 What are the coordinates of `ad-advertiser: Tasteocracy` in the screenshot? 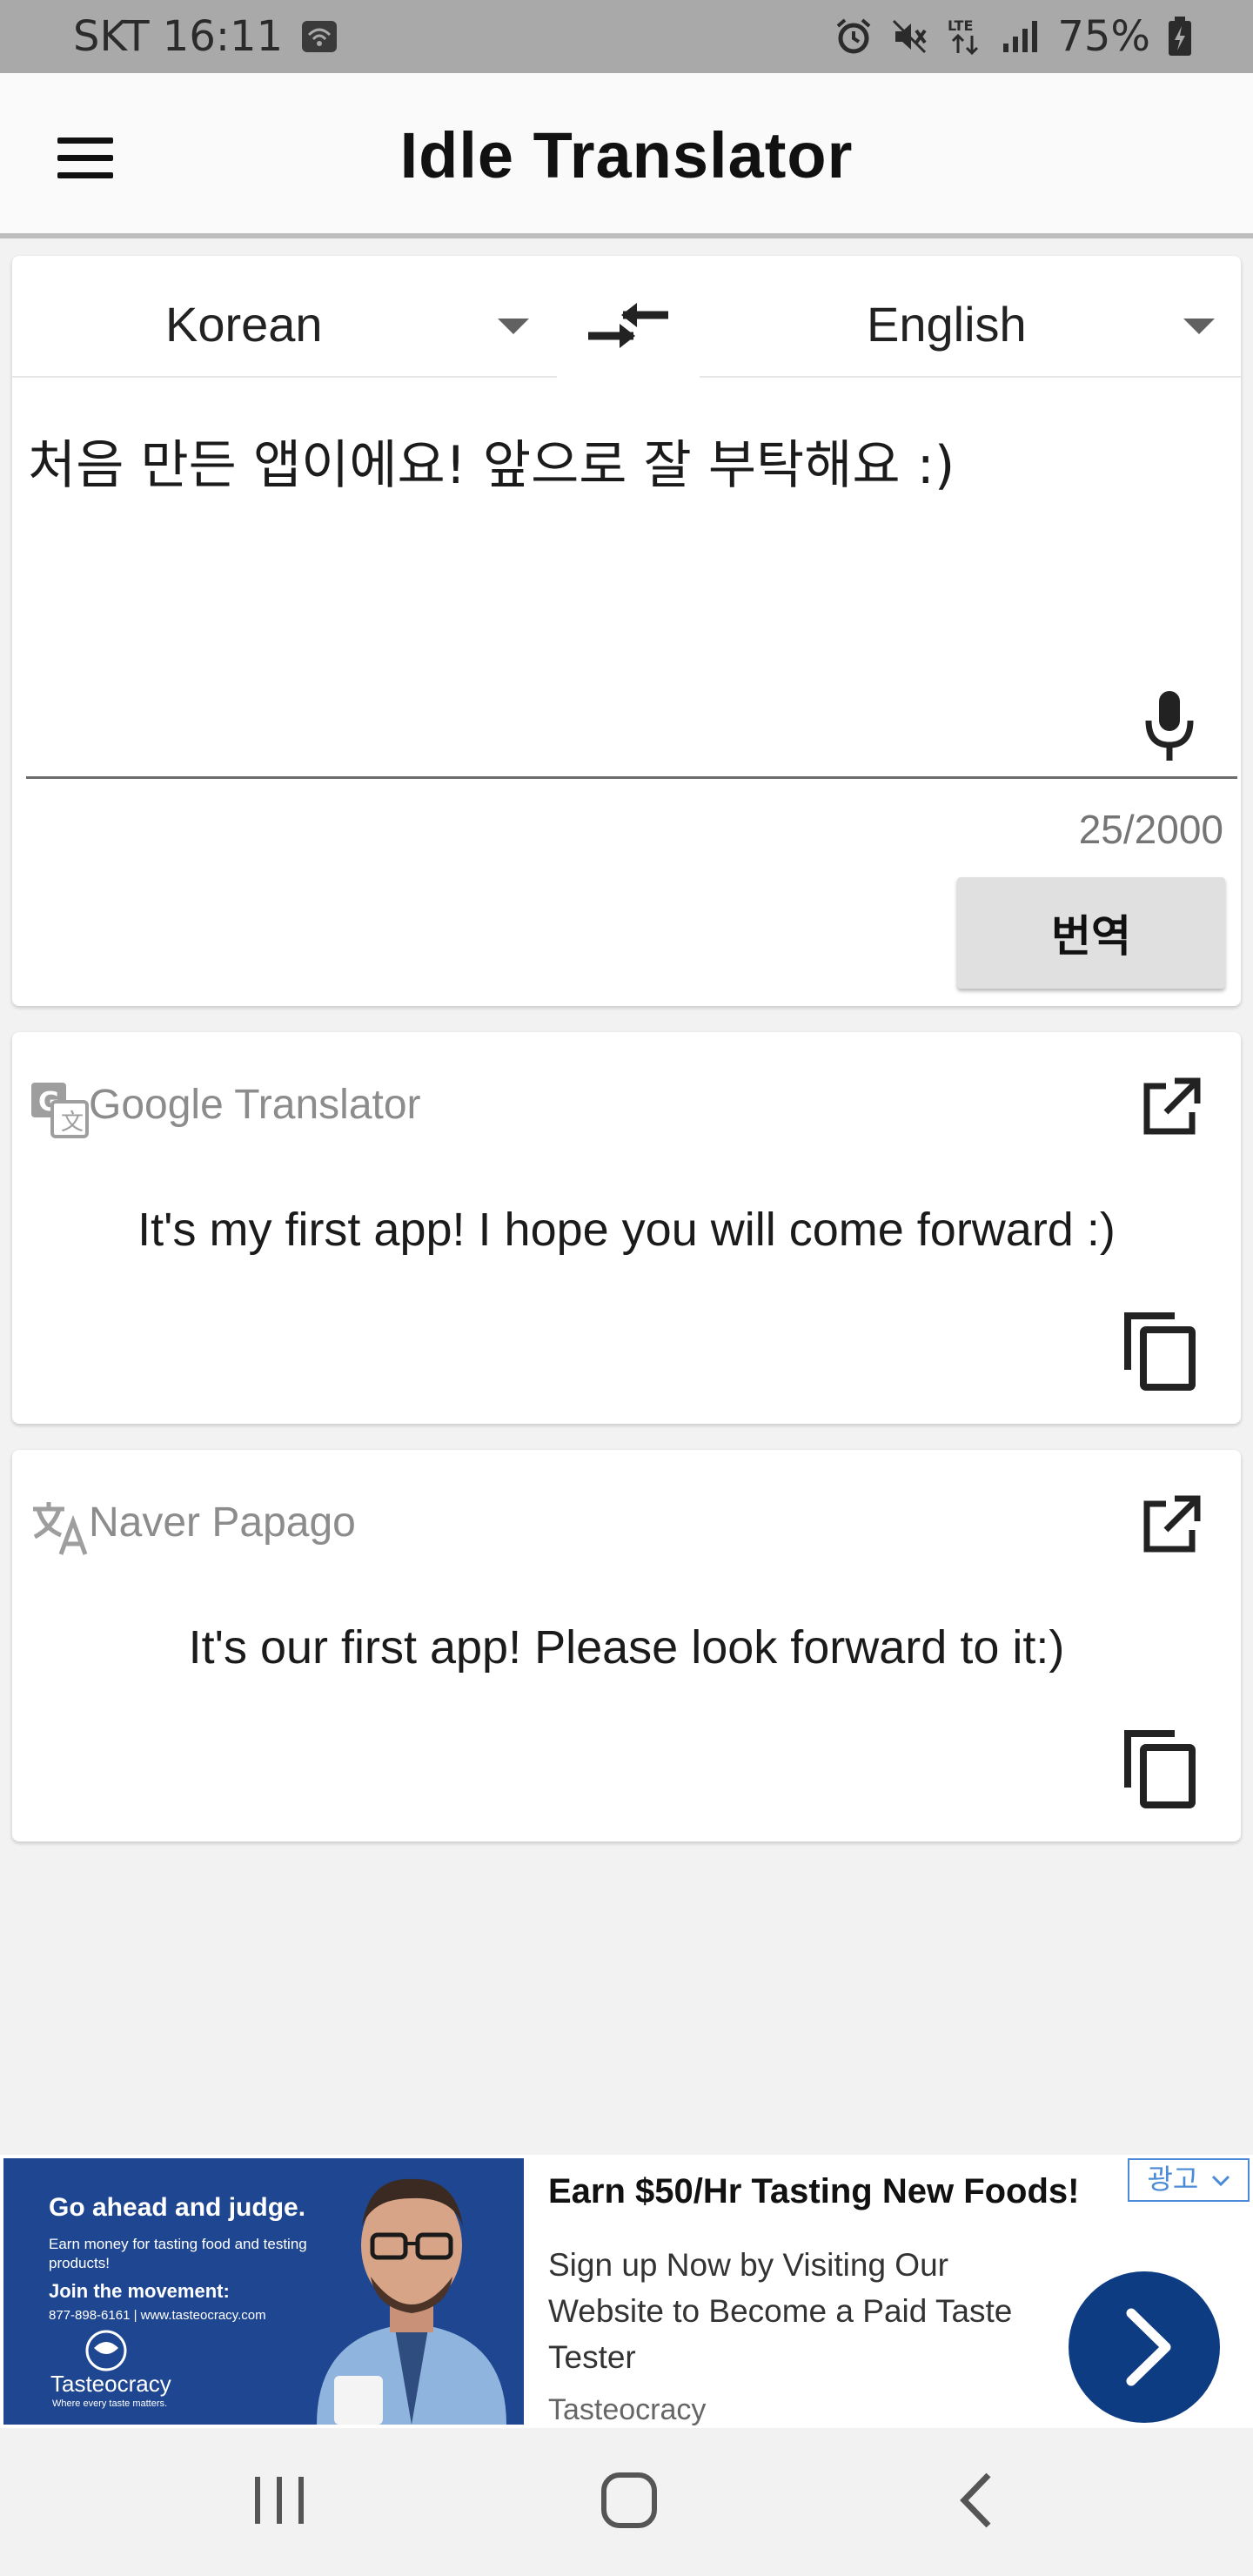 It's located at (627, 2409).